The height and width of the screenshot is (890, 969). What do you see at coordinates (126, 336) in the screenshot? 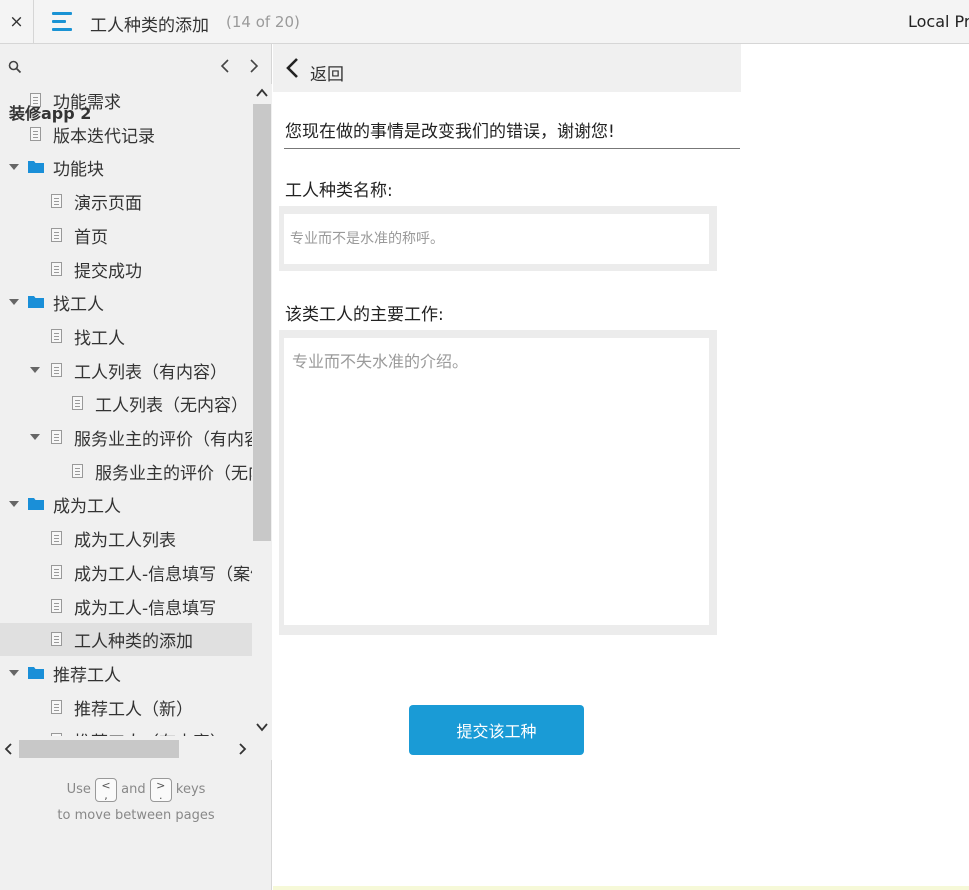
I see `tree-page: 找工人` at bounding box center [126, 336].